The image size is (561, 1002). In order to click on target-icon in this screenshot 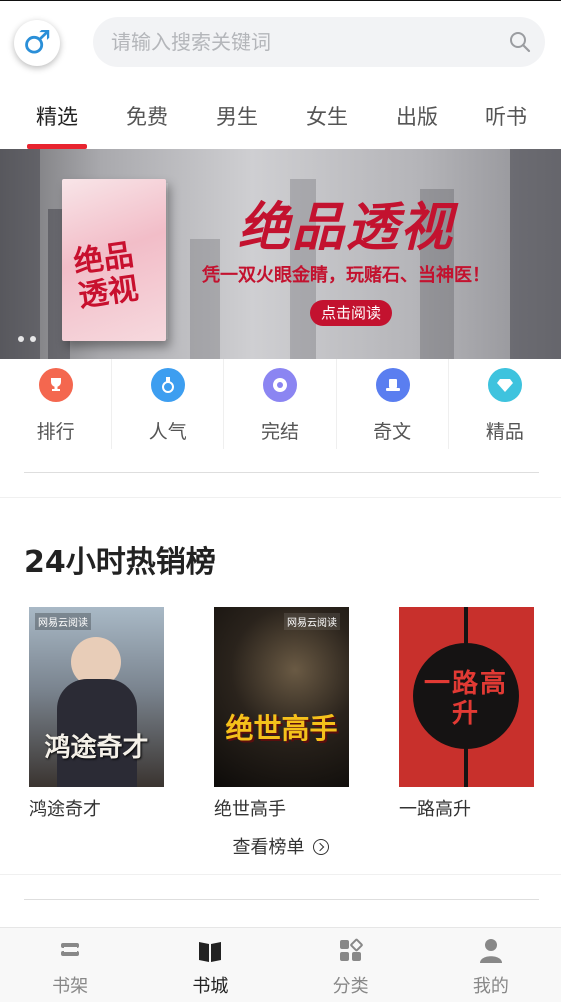, I will do `click(280, 385)`.